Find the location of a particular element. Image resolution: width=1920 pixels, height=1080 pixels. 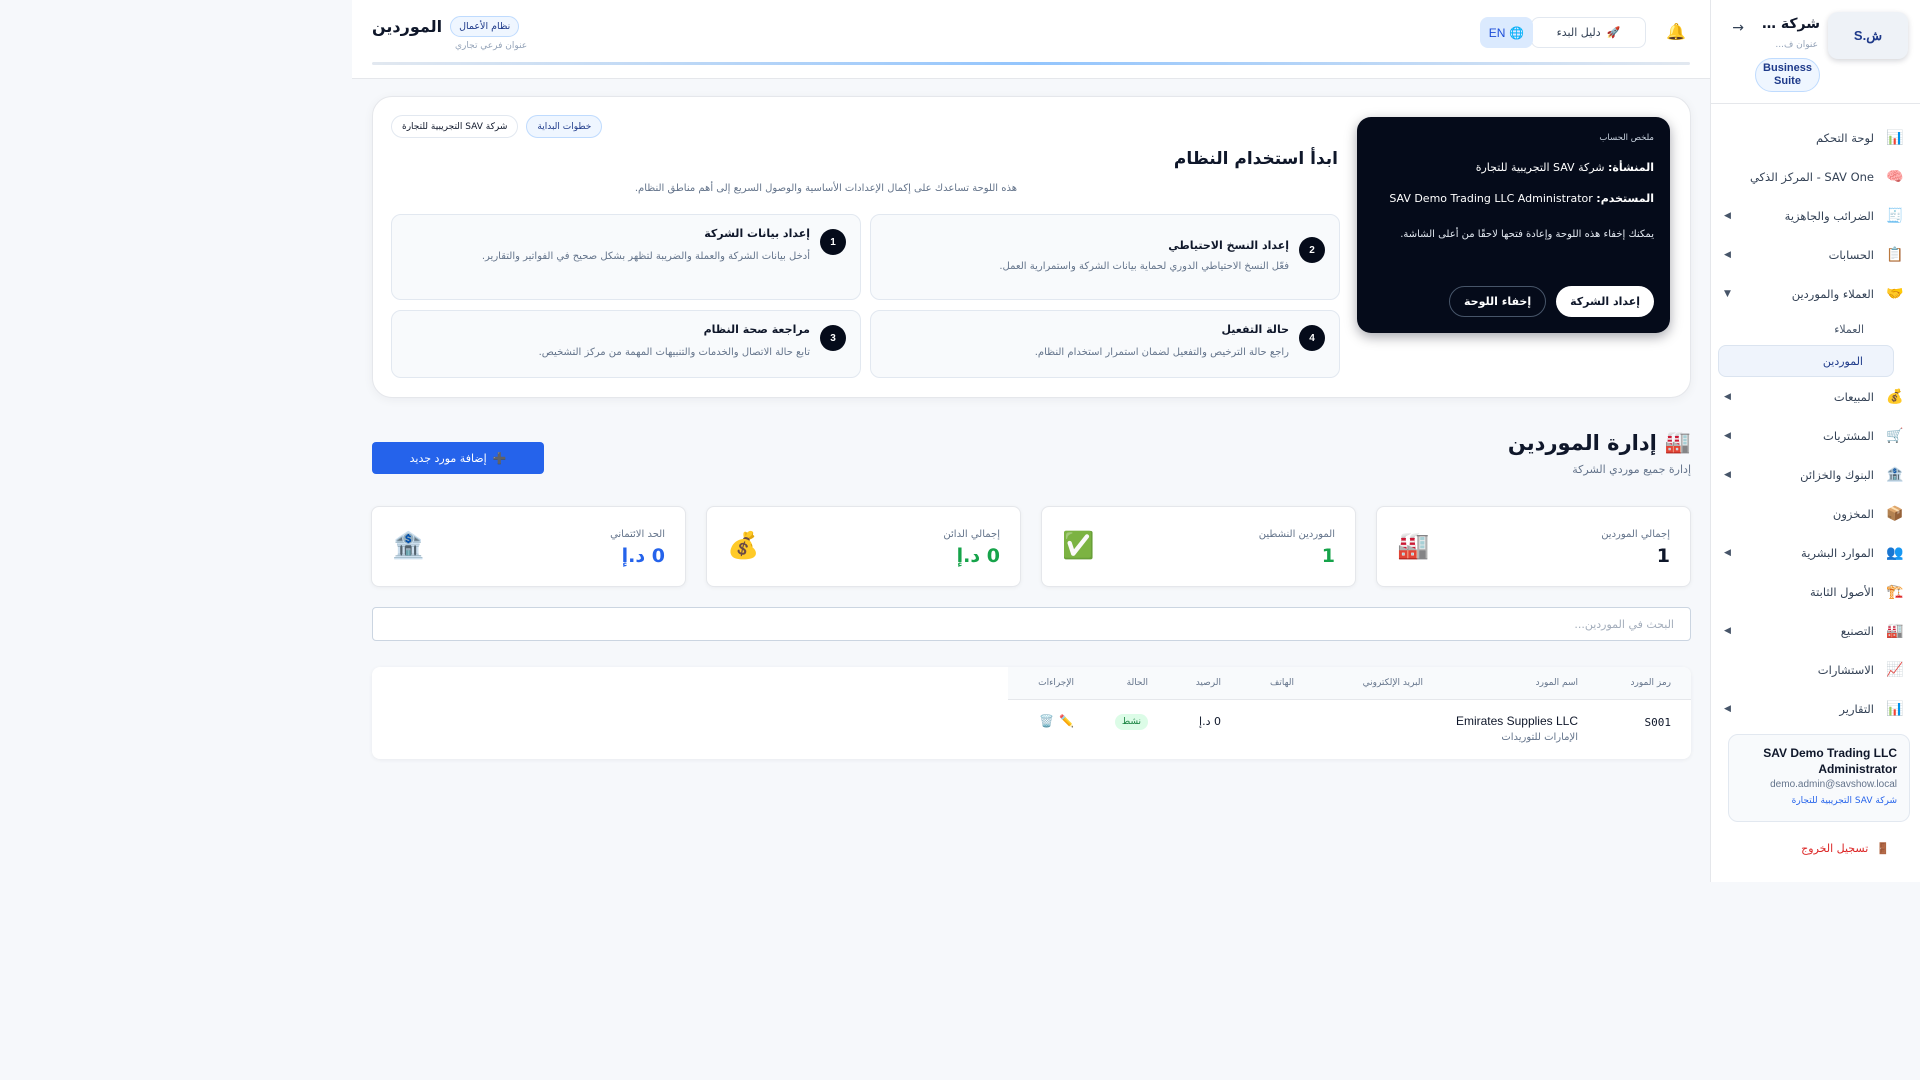

account-org-row: المنشأة: شركة SAV التجريبية للتجارة is located at coordinates (1513, 167).